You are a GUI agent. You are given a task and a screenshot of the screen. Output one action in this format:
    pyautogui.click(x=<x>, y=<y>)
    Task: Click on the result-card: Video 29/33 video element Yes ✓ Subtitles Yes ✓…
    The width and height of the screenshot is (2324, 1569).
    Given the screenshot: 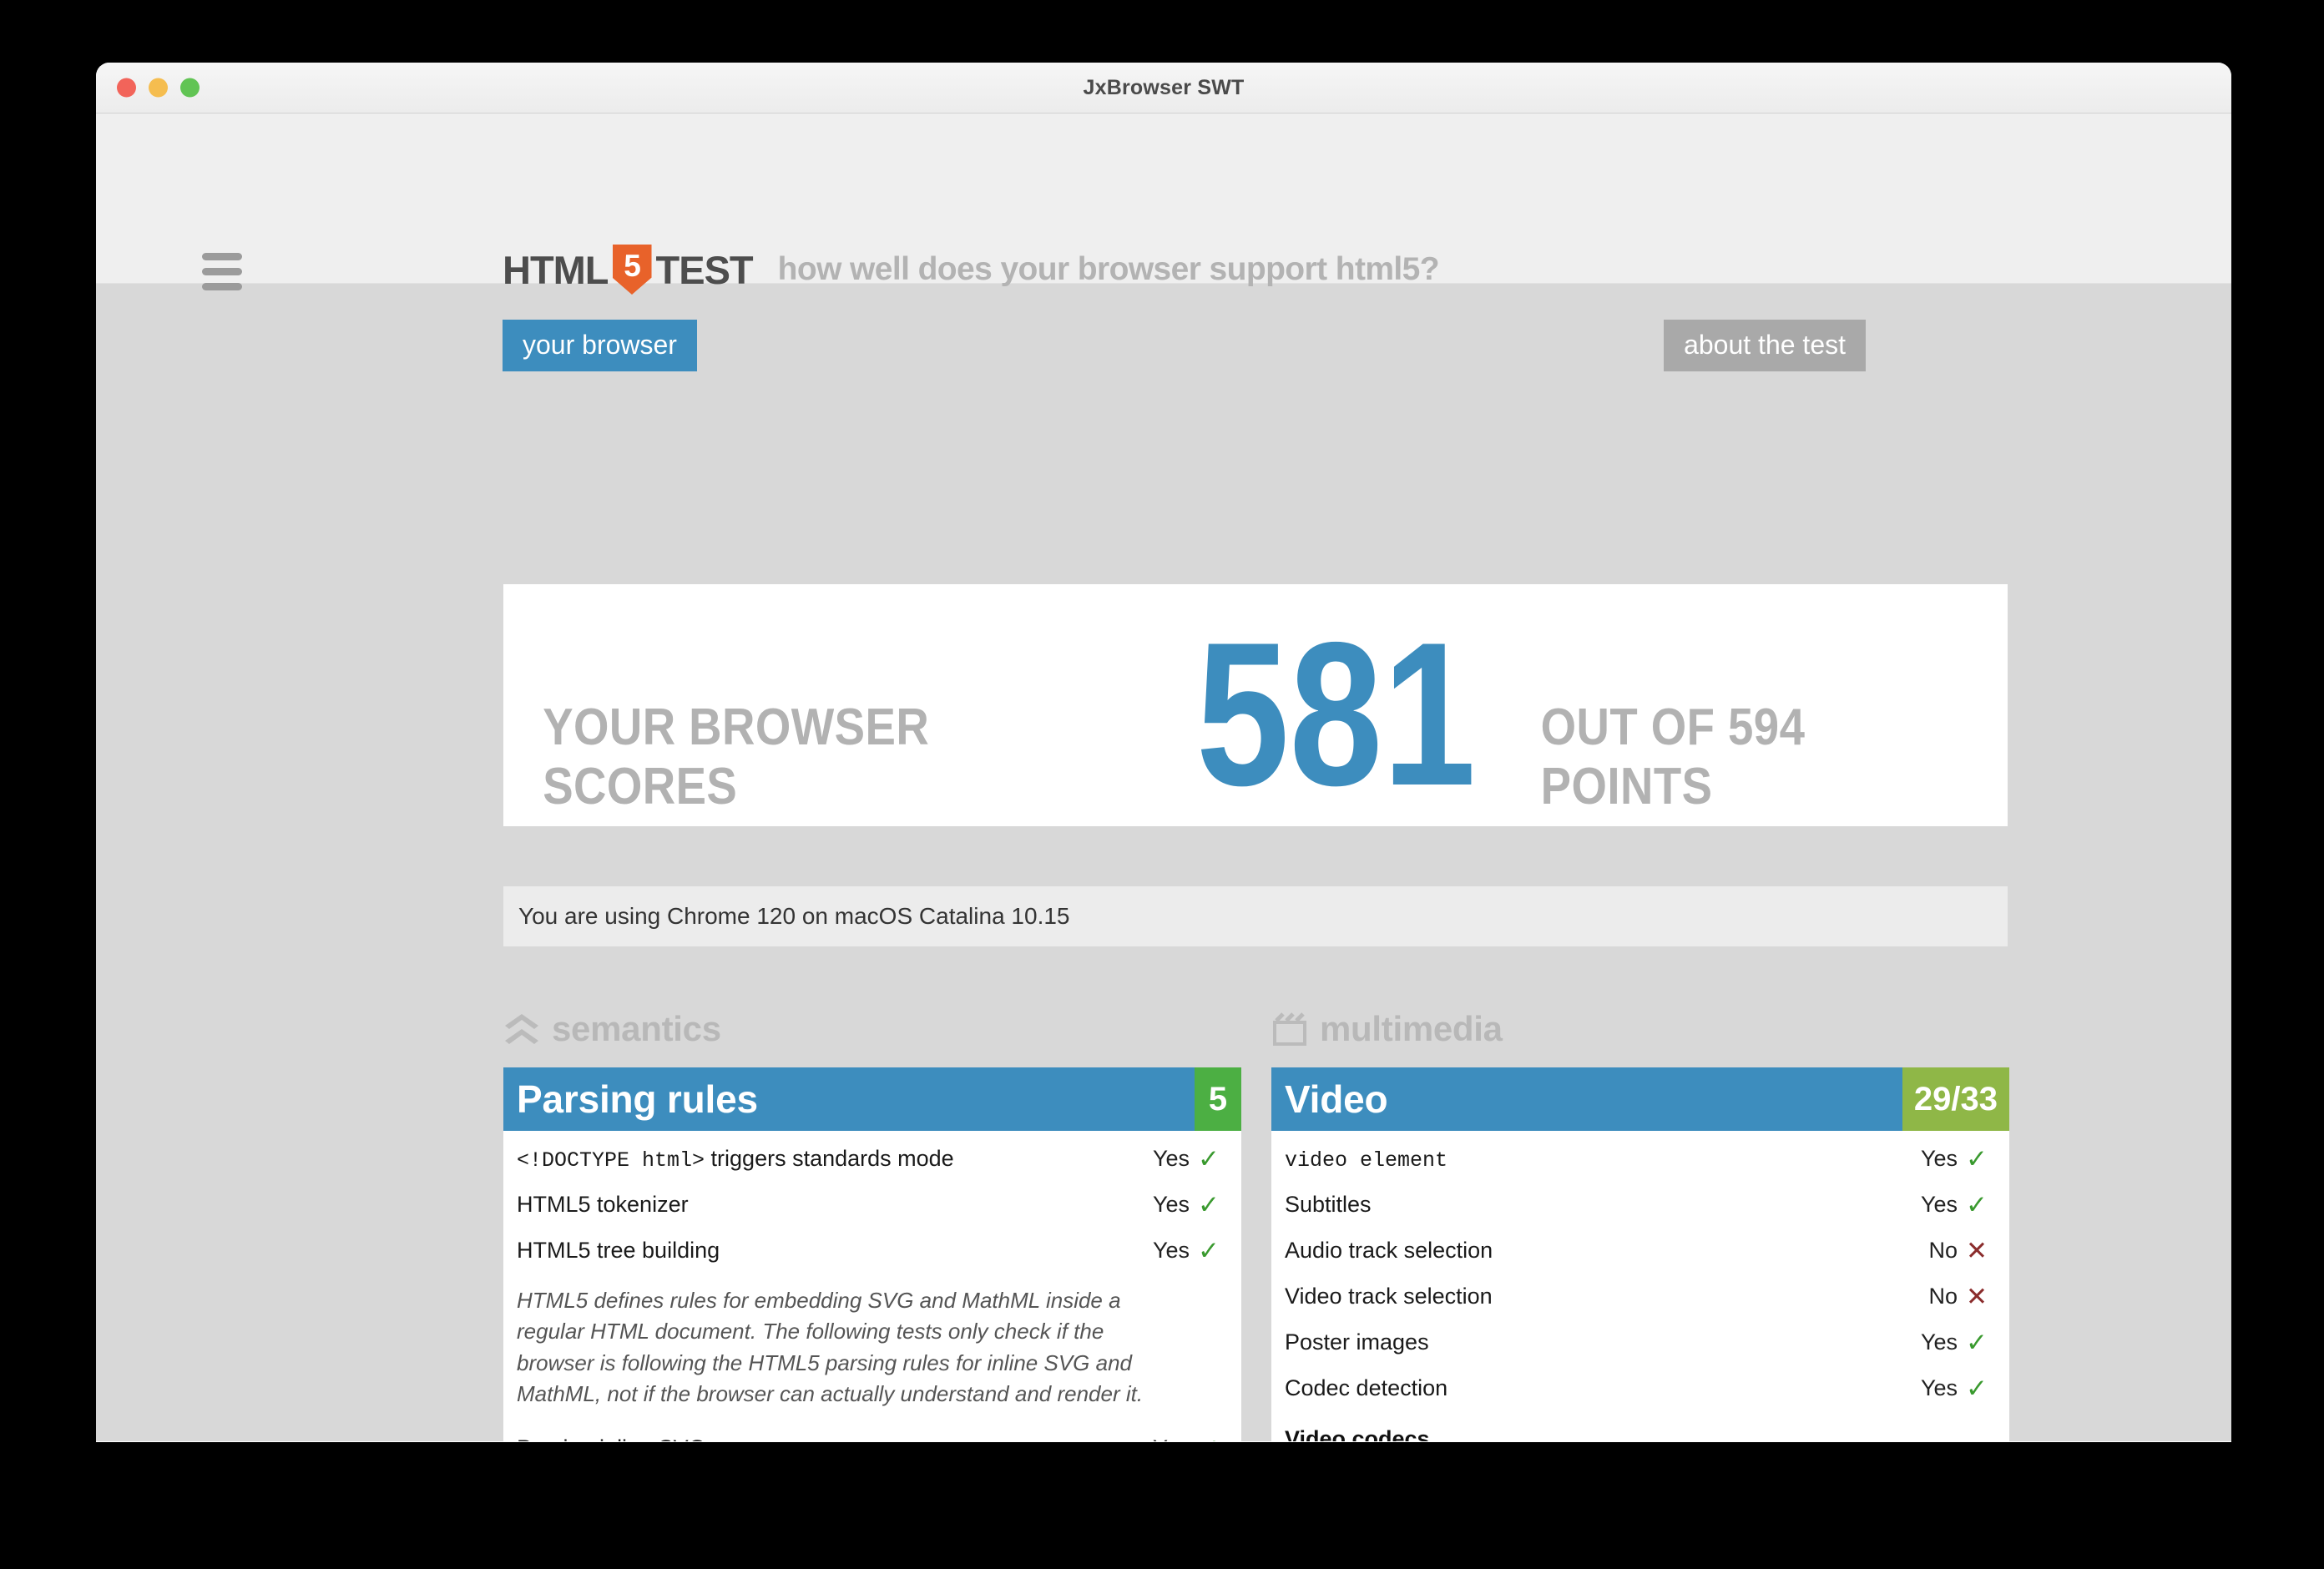 What is the action you would take?
    pyautogui.click(x=1640, y=1254)
    